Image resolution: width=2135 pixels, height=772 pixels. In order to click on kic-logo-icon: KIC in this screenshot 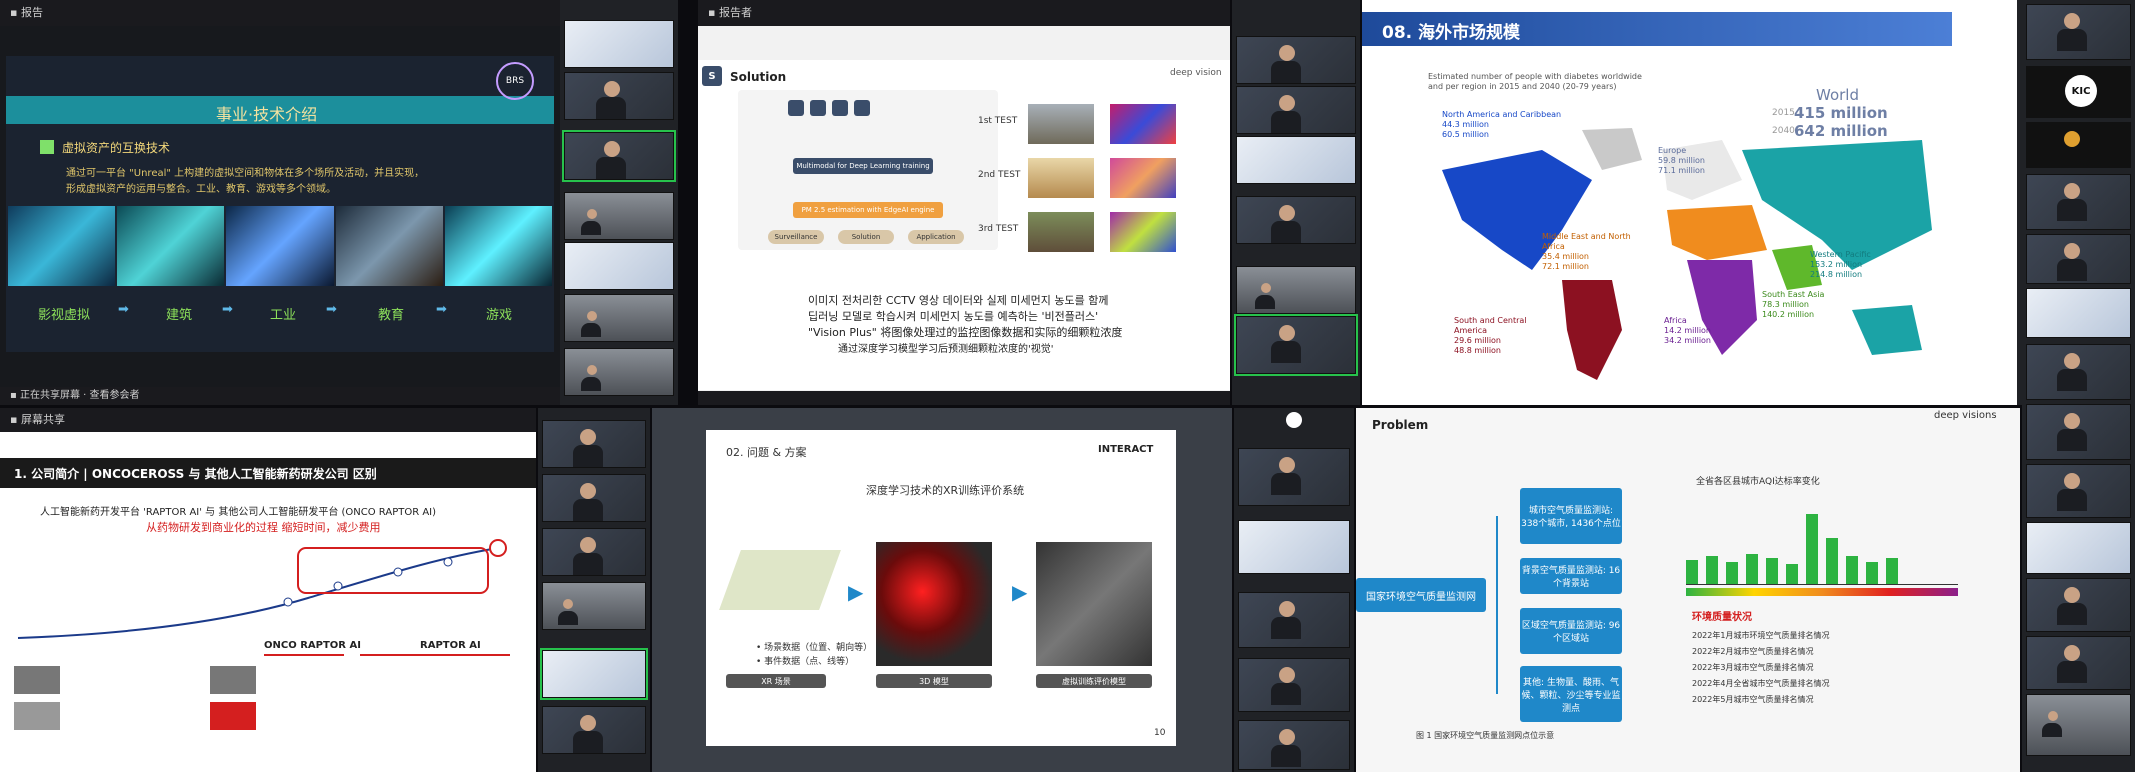, I will do `click(2081, 91)`.